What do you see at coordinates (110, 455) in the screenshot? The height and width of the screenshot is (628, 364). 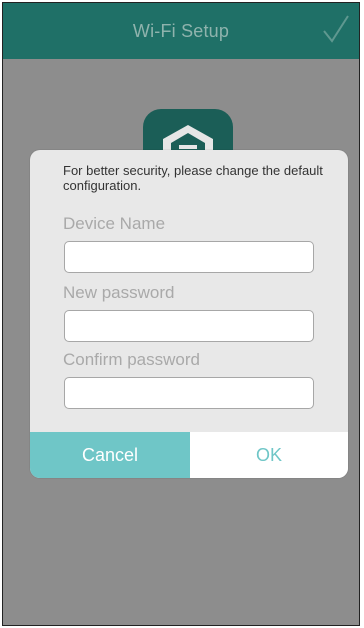 I see `cancel-button: Cancel` at bounding box center [110, 455].